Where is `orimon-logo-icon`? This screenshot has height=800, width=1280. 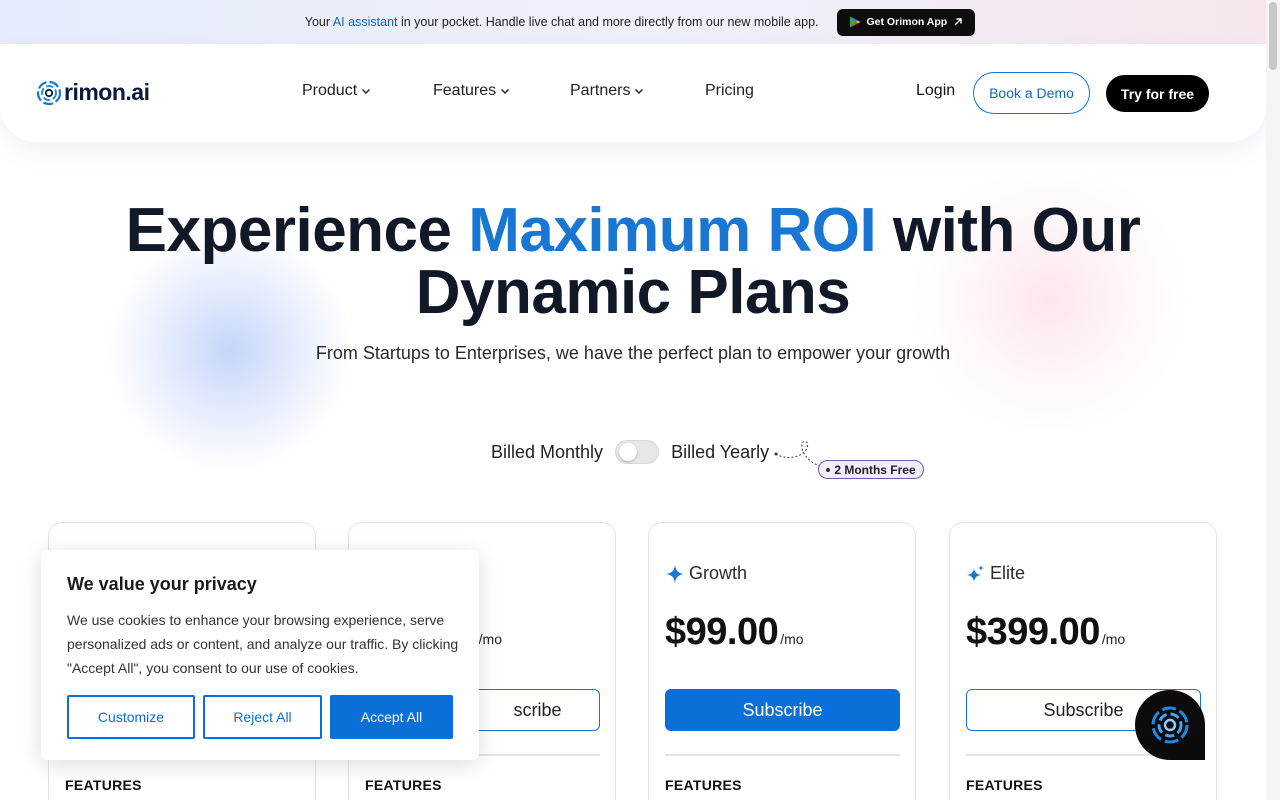
orimon-logo-icon is located at coordinates (49, 92).